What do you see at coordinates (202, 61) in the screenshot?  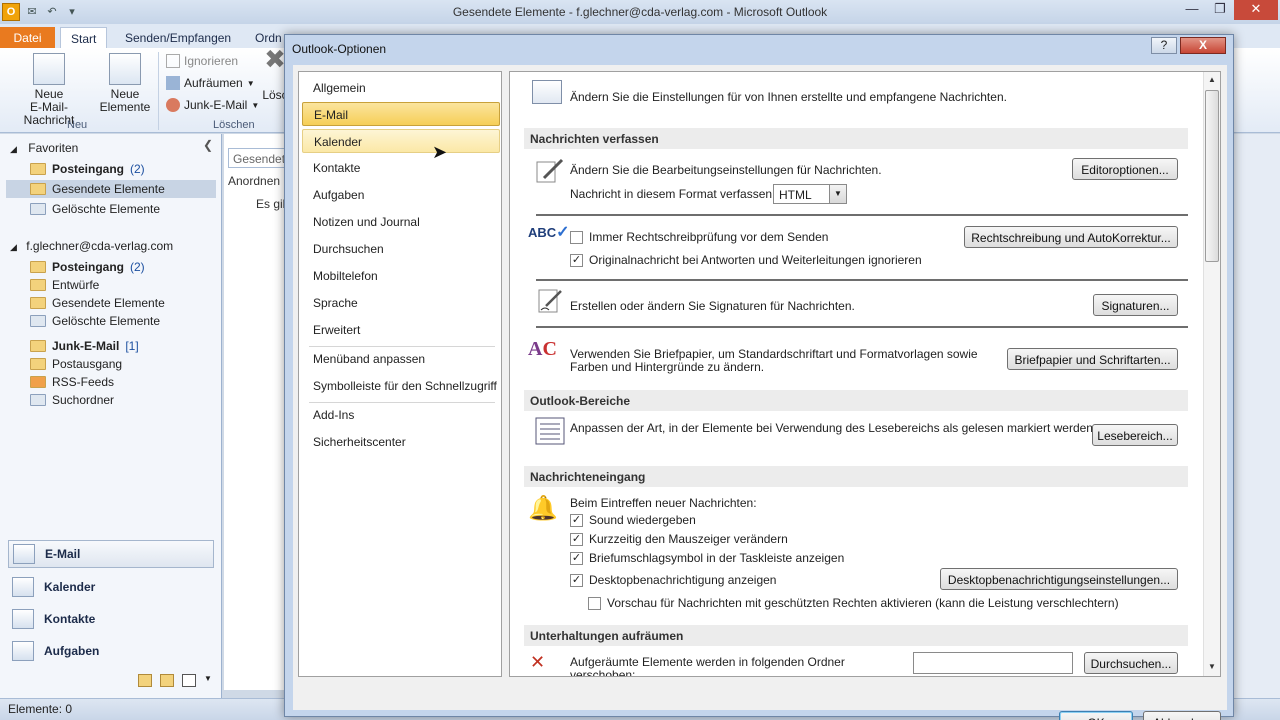 I see `ignore-button: Ignorieren` at bounding box center [202, 61].